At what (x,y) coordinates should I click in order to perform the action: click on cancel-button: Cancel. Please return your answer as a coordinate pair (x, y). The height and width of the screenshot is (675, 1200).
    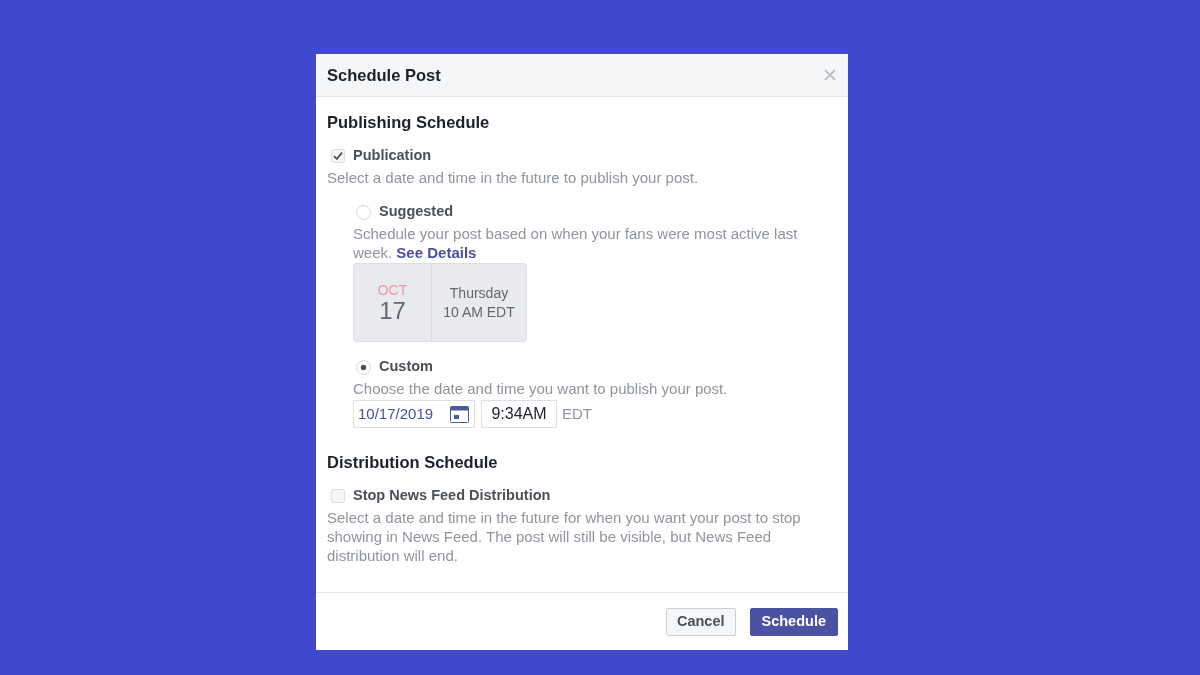
    Looking at the image, I should click on (700, 621).